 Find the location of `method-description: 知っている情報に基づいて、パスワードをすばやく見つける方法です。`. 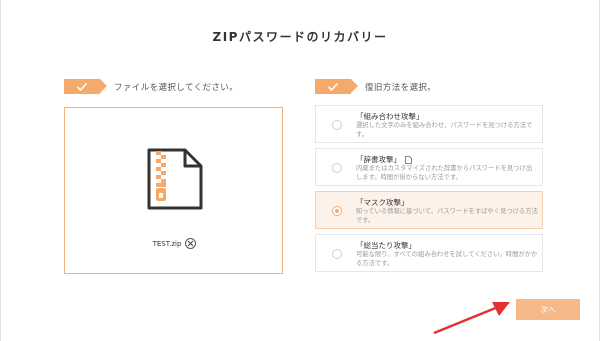

method-description: 知っている情報に基づいて、パスワードをすばやく見つける方法です。 is located at coordinates (447, 216).